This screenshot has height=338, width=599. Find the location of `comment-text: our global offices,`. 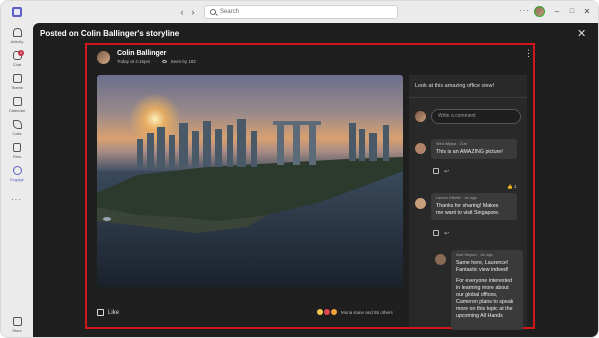

comment-text: our global offices, is located at coordinates (477, 295).